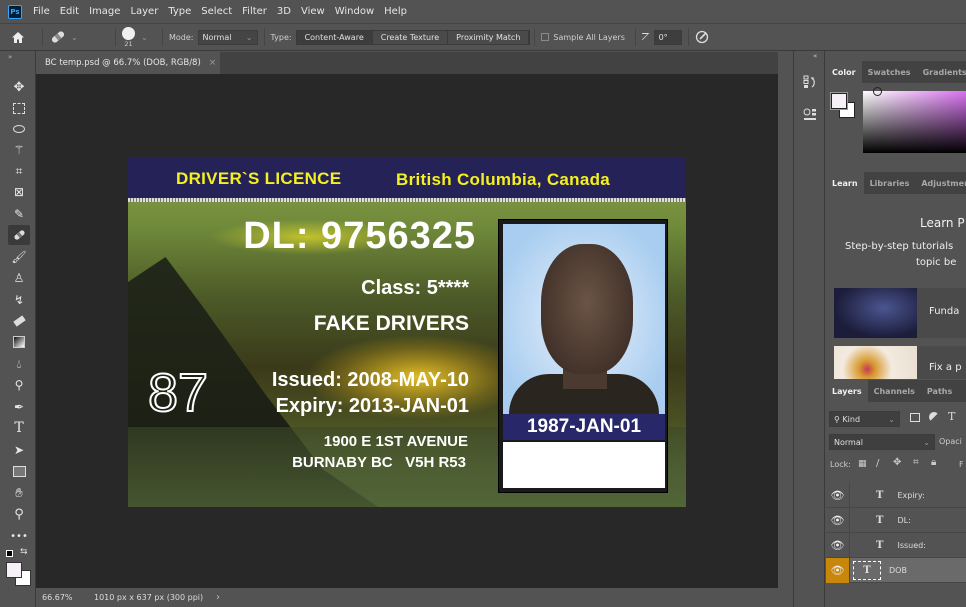 Image resolution: width=966 pixels, height=607 pixels. What do you see at coordinates (19, 450) in the screenshot?
I see `path-selection-tool: ➤` at bounding box center [19, 450].